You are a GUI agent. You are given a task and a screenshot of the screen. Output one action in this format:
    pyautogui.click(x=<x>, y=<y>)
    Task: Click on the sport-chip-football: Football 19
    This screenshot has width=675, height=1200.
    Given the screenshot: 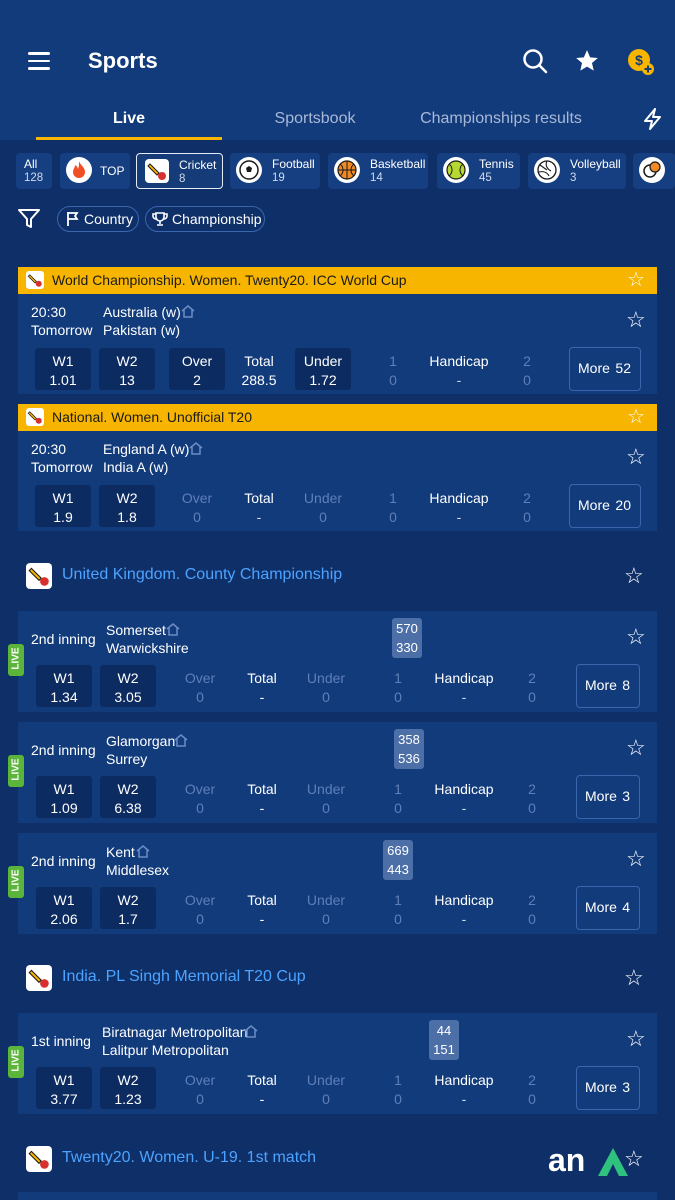 What is the action you would take?
    pyautogui.click(x=275, y=171)
    